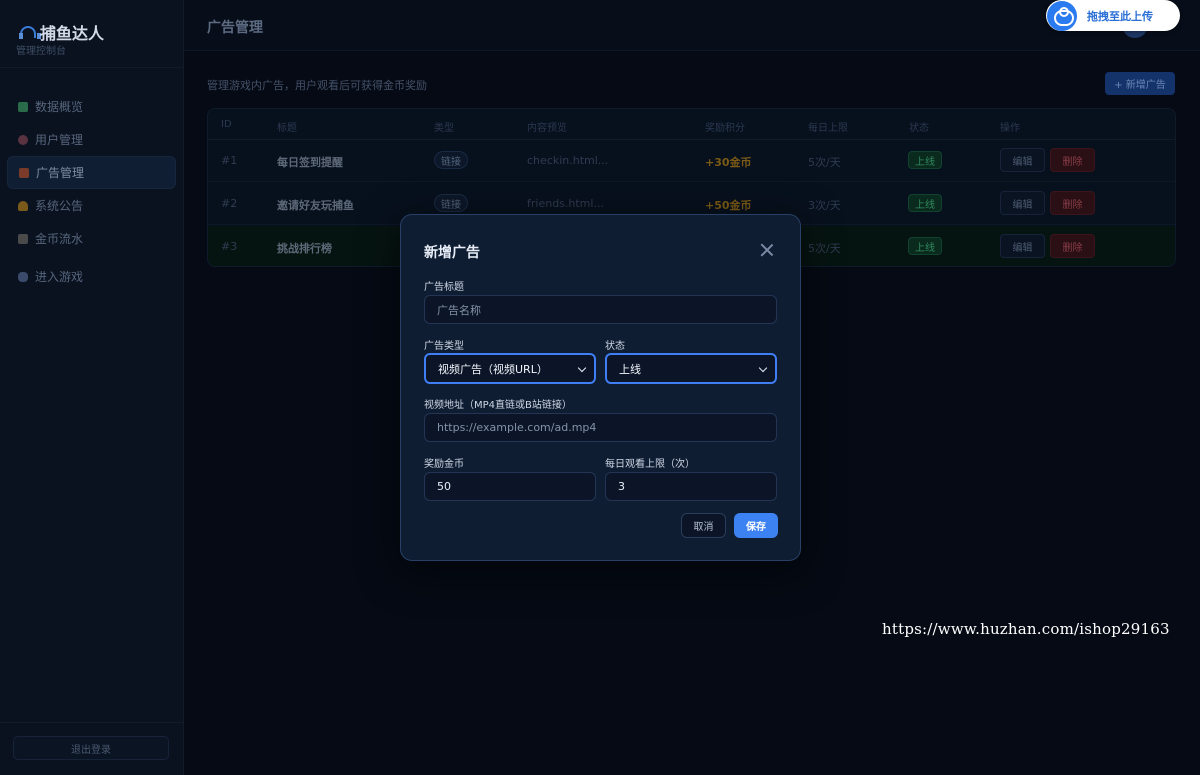  What do you see at coordinates (24, 172) in the screenshot?
I see `megaphone-icon` at bounding box center [24, 172].